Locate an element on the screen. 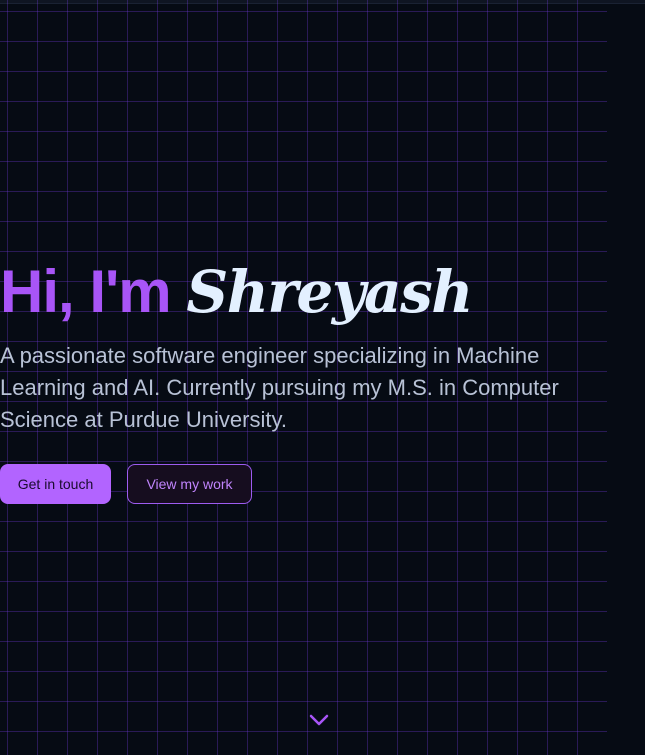  scroll-down-button is located at coordinates (319, 720).